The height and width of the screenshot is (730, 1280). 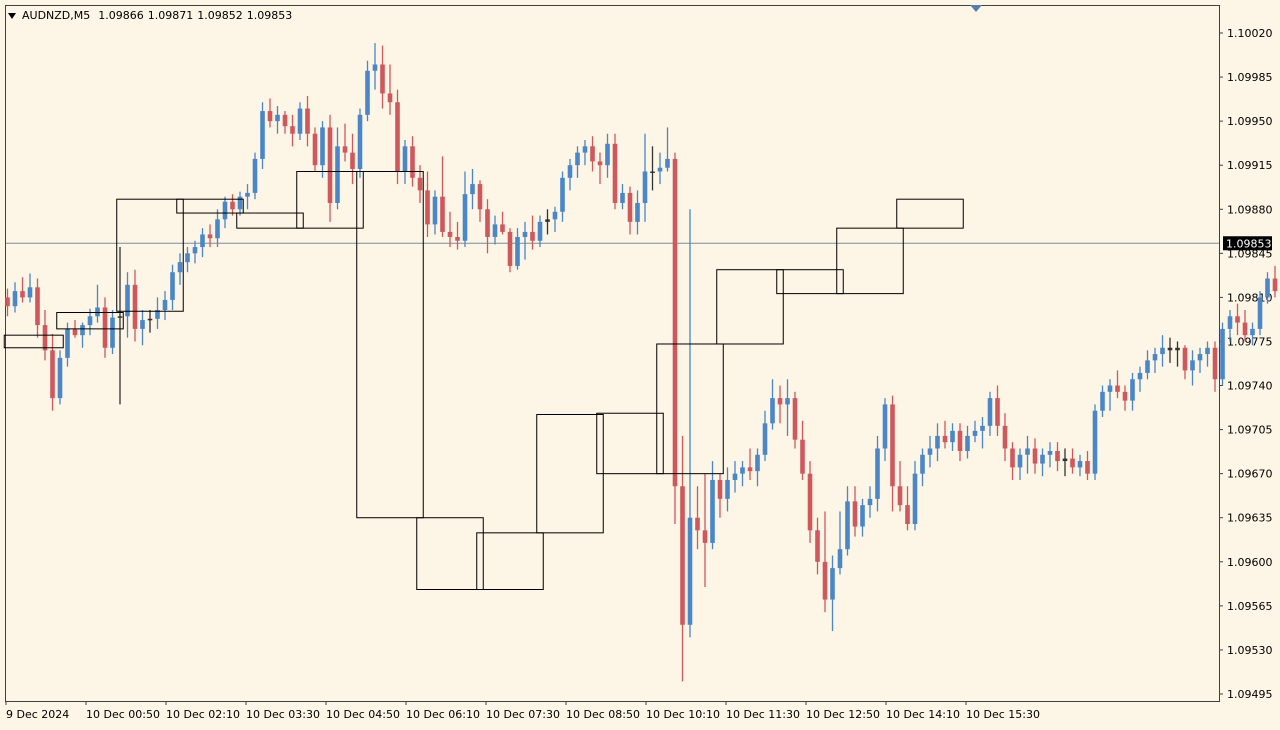 What do you see at coordinates (1250, 606) in the screenshot?
I see `y-tick-label: 1.09565` at bounding box center [1250, 606].